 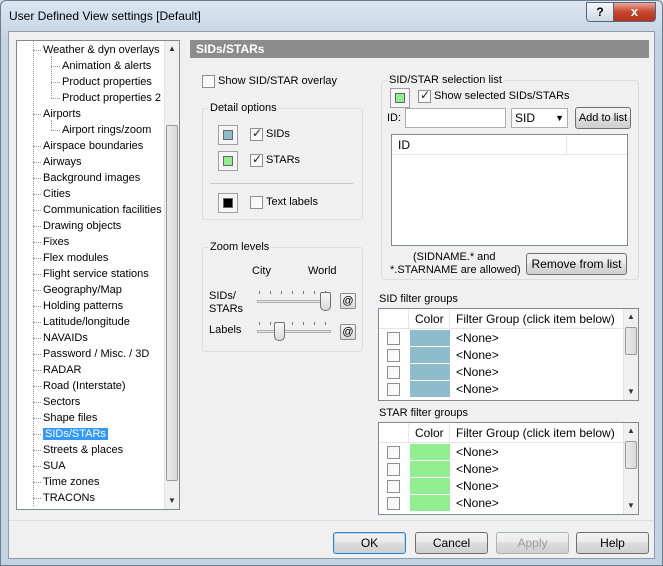 I want to click on stars-checkbox, so click(x=256, y=159).